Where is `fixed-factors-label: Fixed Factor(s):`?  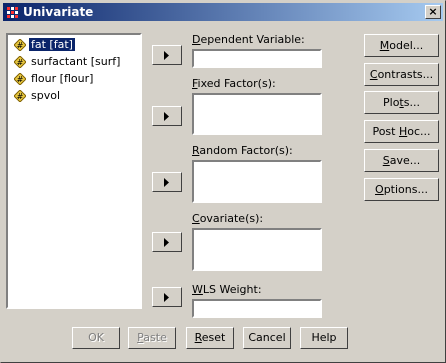
fixed-factors-label: Fixed Factor(s): is located at coordinates (234, 83).